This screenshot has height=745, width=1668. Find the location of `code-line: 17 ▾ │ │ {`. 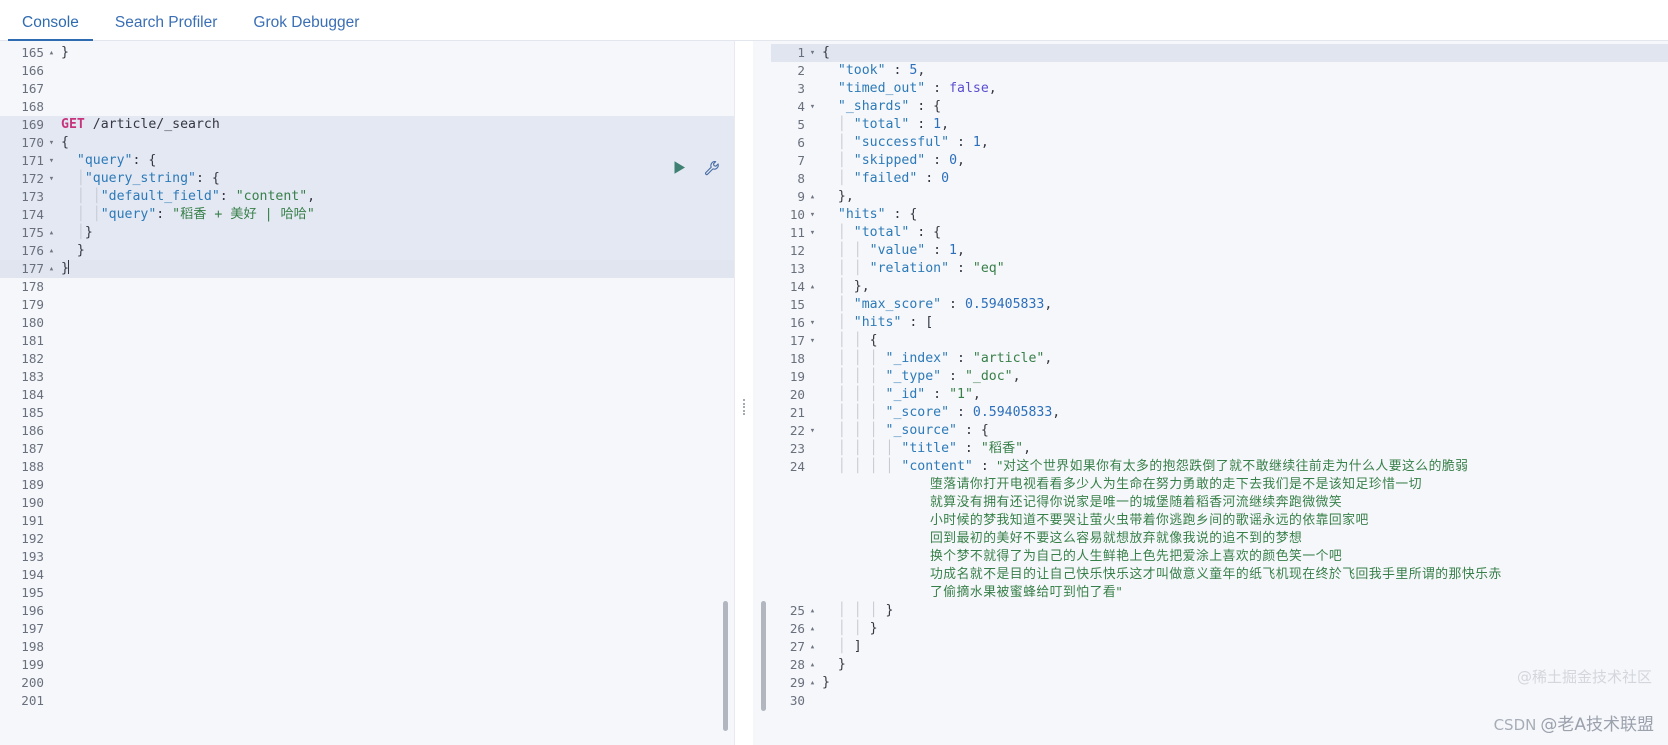

code-line: 17 ▾ │ │ { is located at coordinates (1219, 341).